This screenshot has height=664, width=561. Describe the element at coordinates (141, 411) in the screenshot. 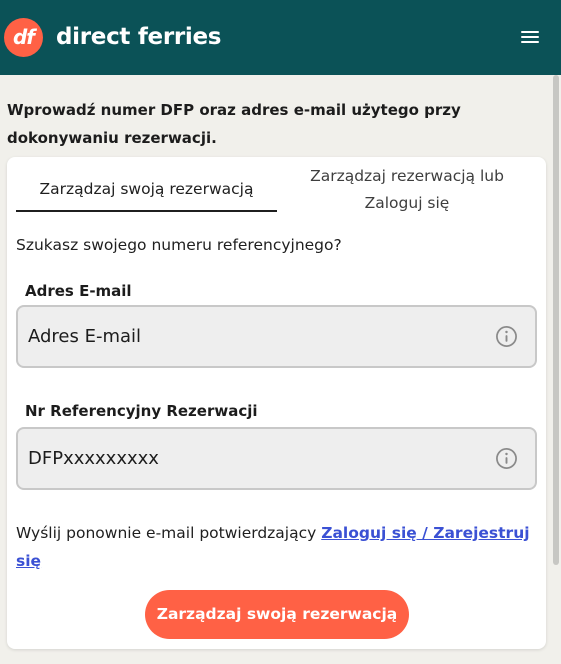

I see `reference-label: Nr Referencyjny Rezerwacji` at that location.